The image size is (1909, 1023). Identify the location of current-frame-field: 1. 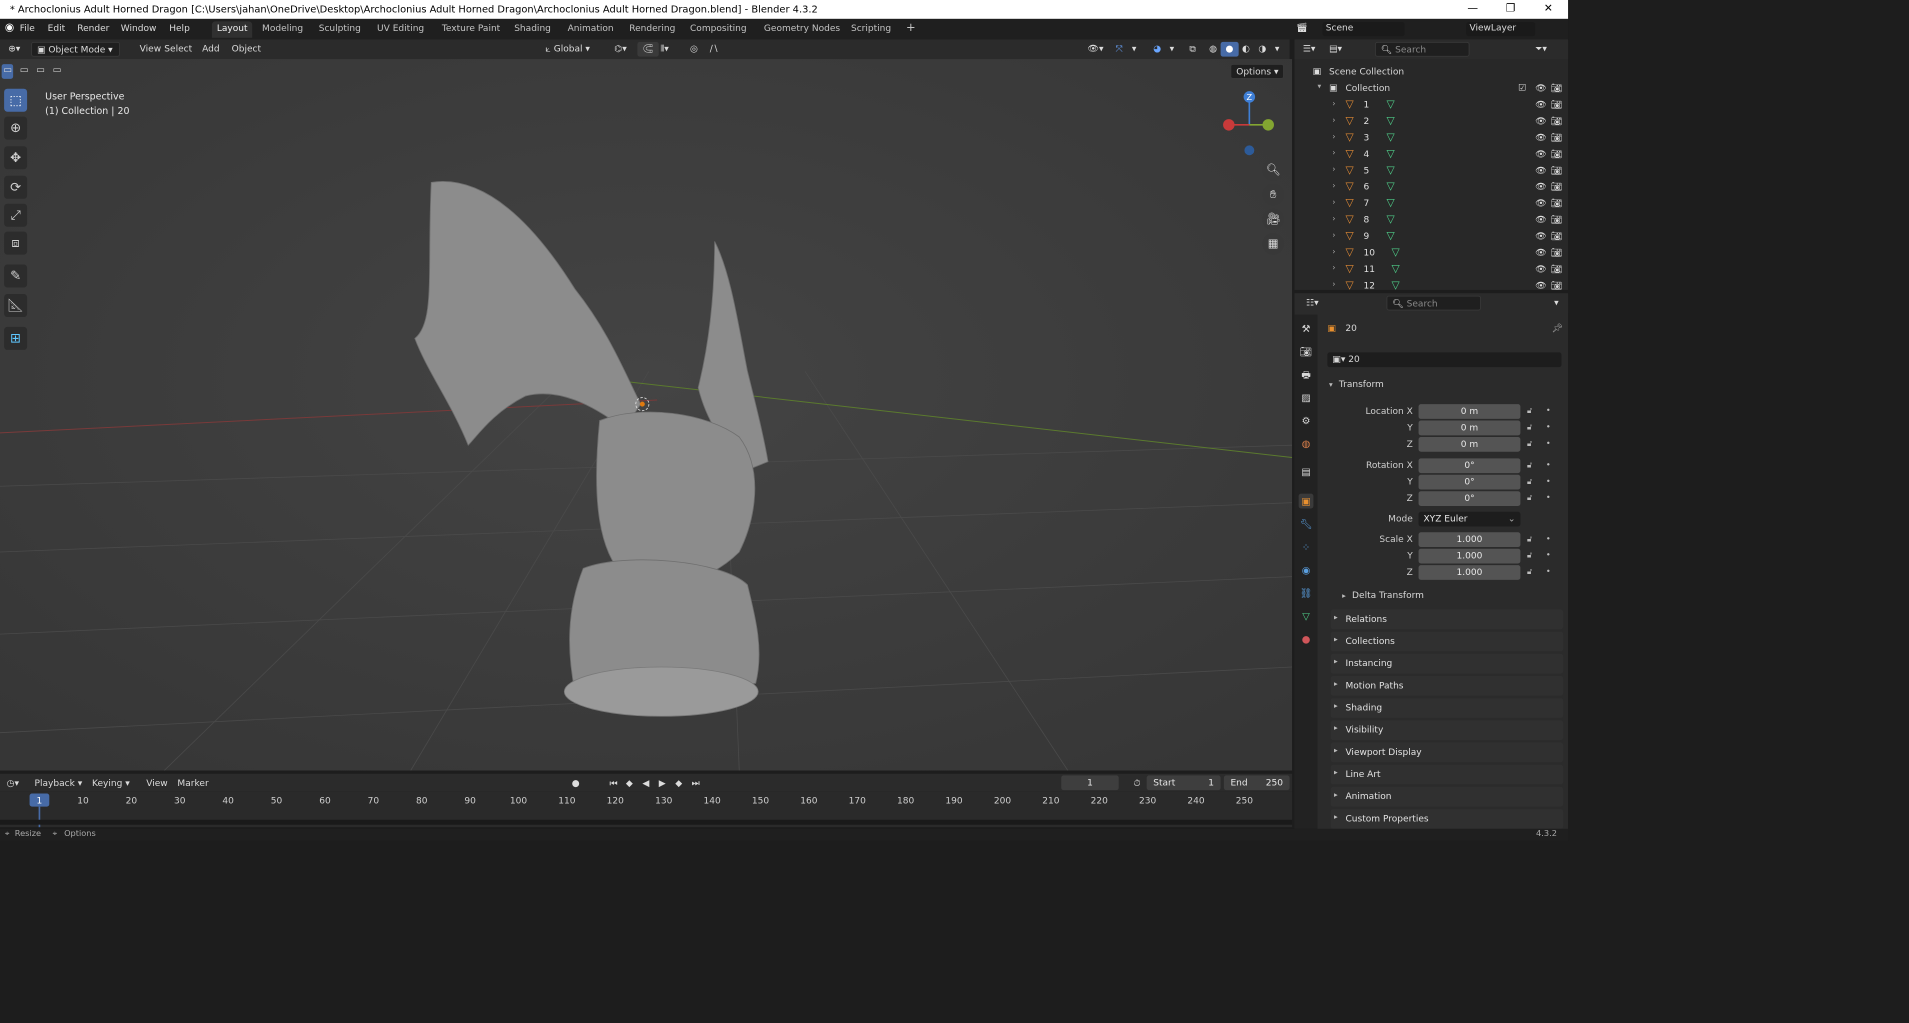
(1090, 783).